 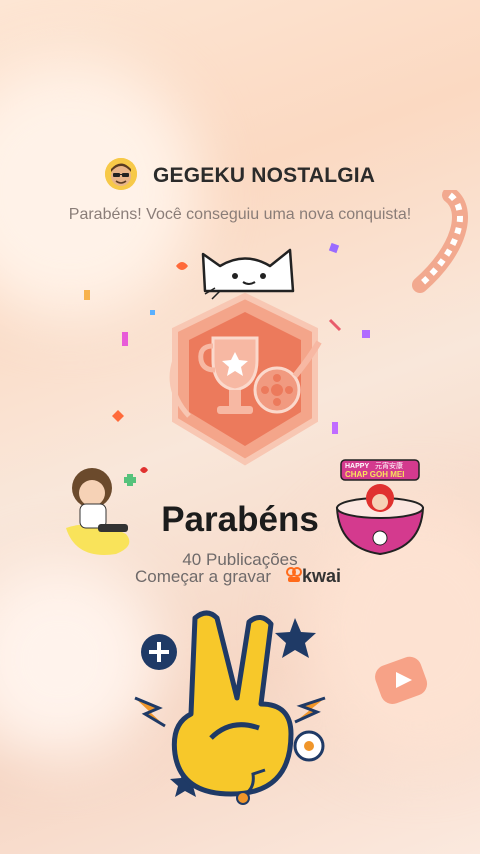 I want to click on bowl-text-happy: HAPPY, so click(x=357, y=466).